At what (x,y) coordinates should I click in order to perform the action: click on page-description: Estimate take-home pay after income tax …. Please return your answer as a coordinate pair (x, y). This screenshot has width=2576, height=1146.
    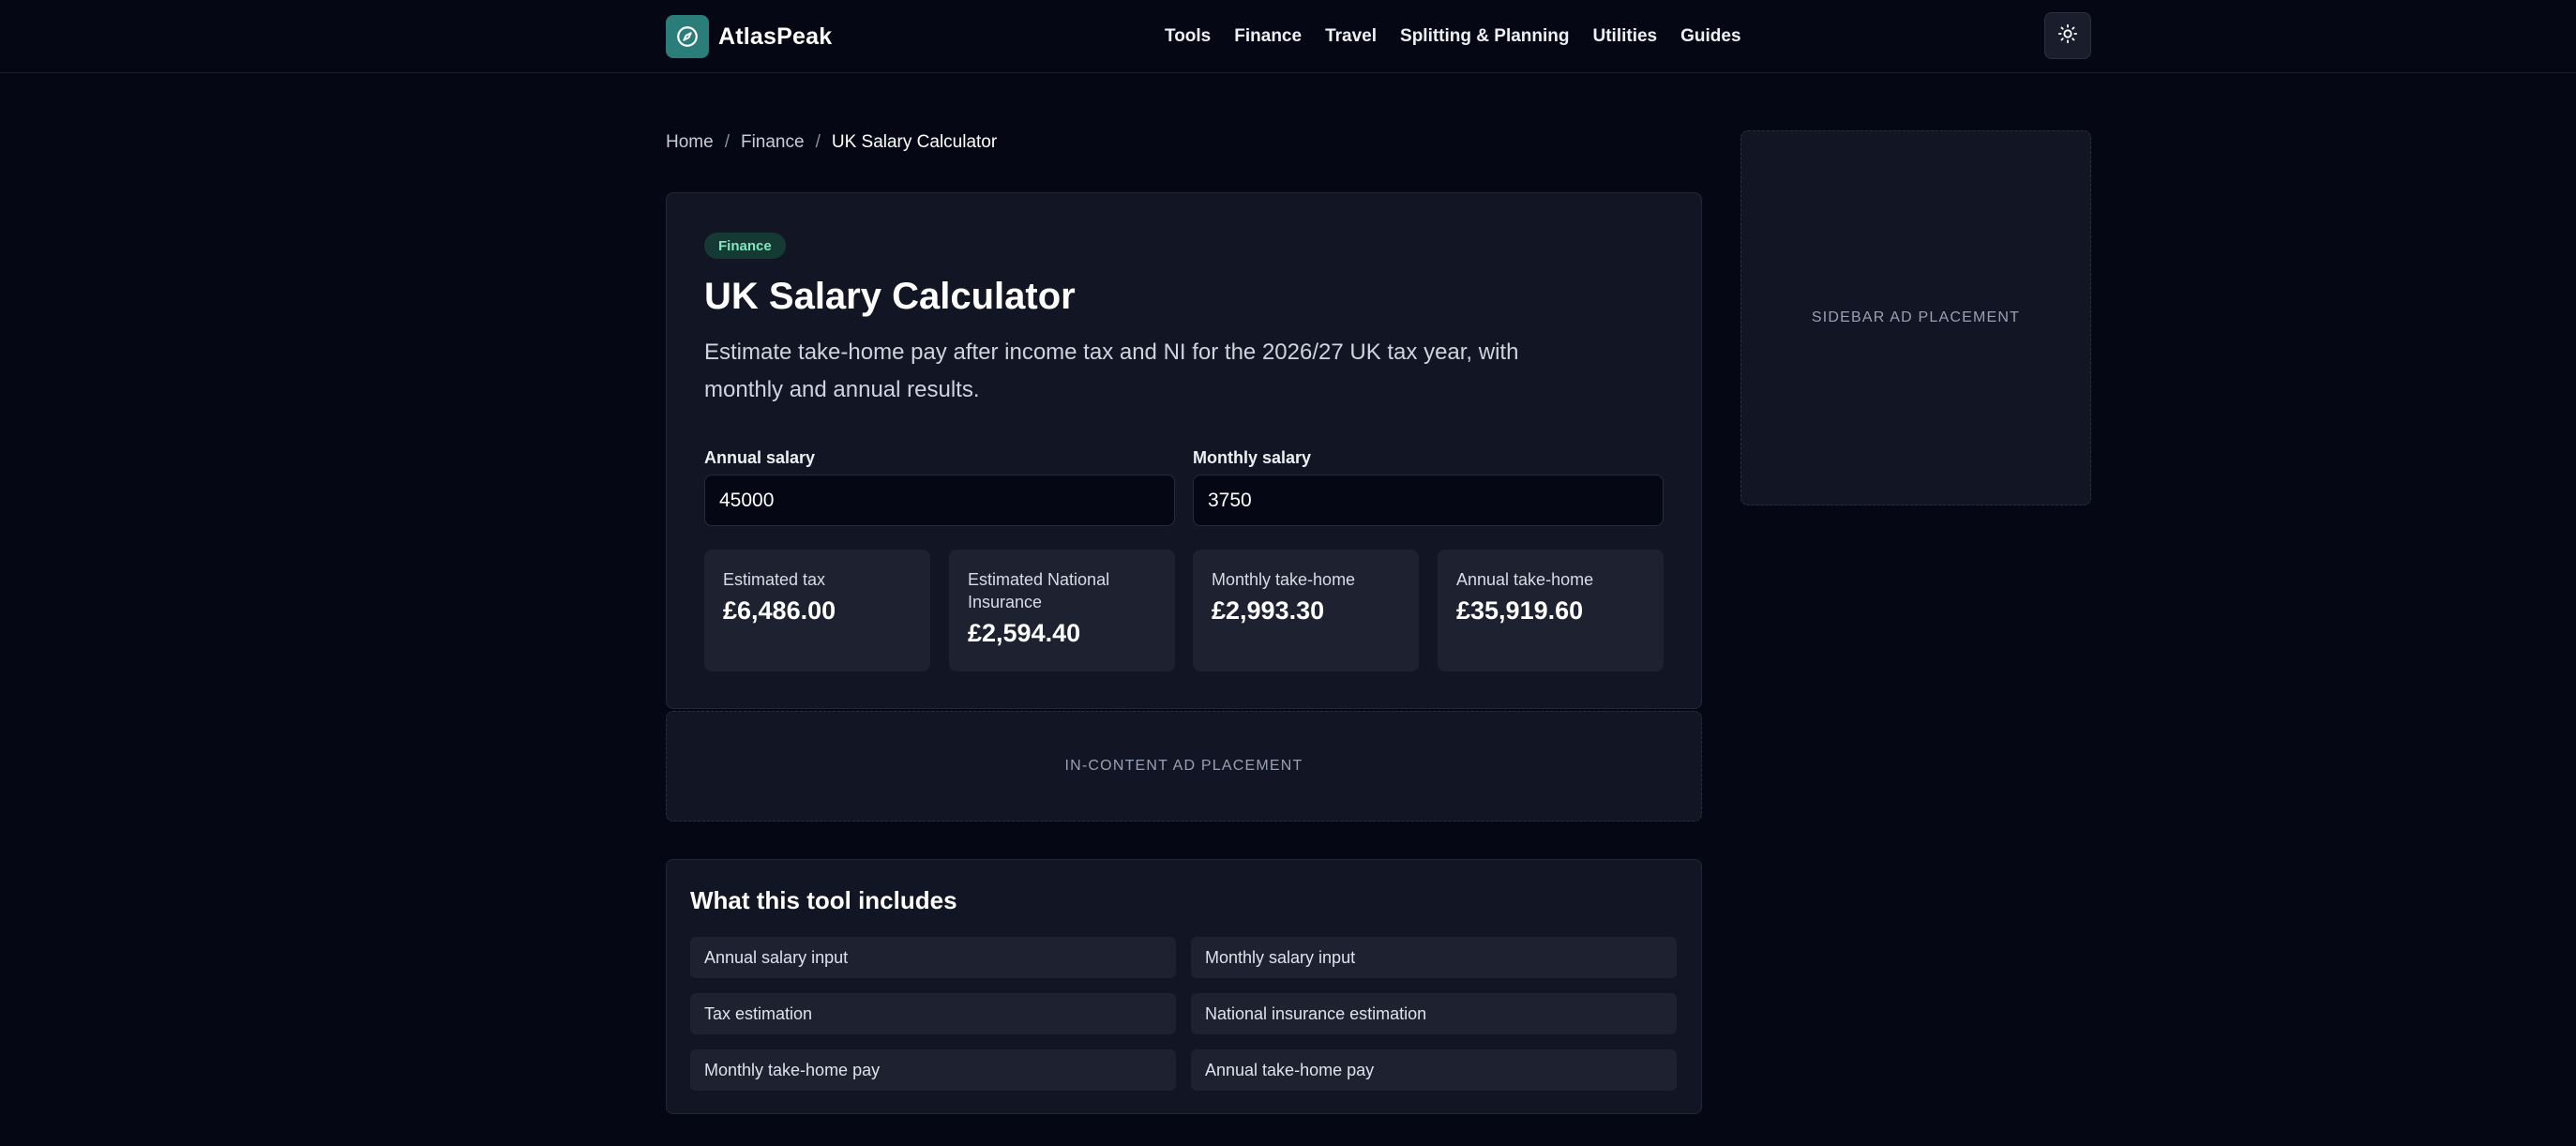
    Looking at the image, I should click on (1111, 370).